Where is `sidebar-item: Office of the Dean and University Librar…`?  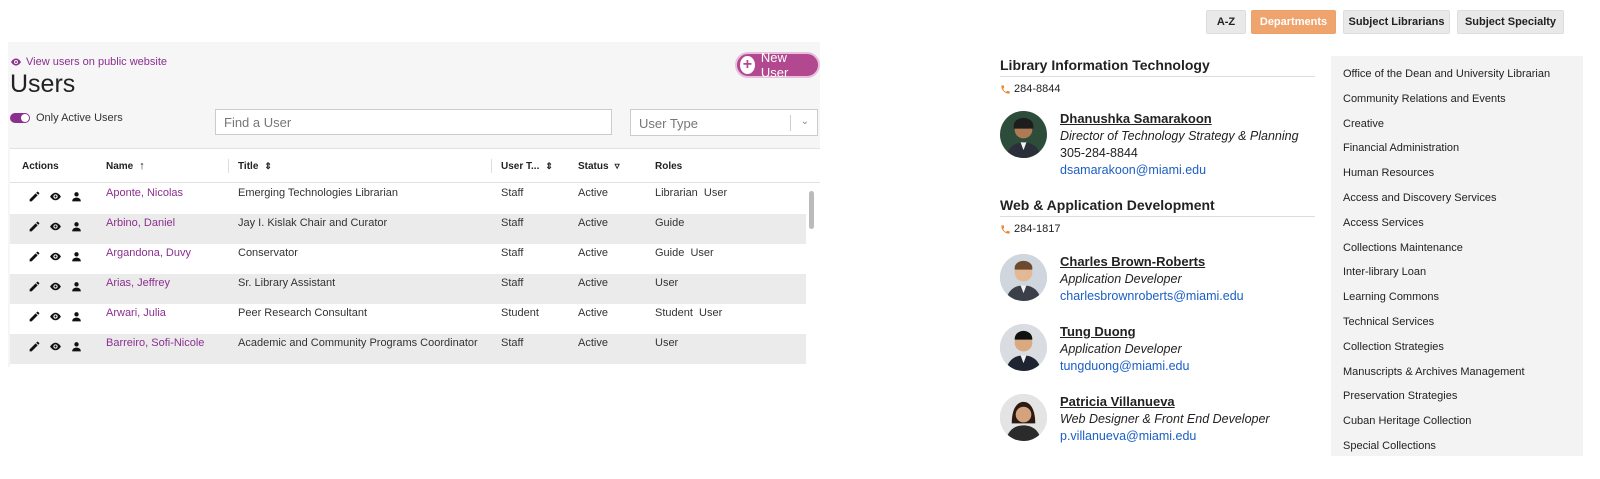
sidebar-item: Office of the Dean and University Librar… is located at coordinates (1446, 74).